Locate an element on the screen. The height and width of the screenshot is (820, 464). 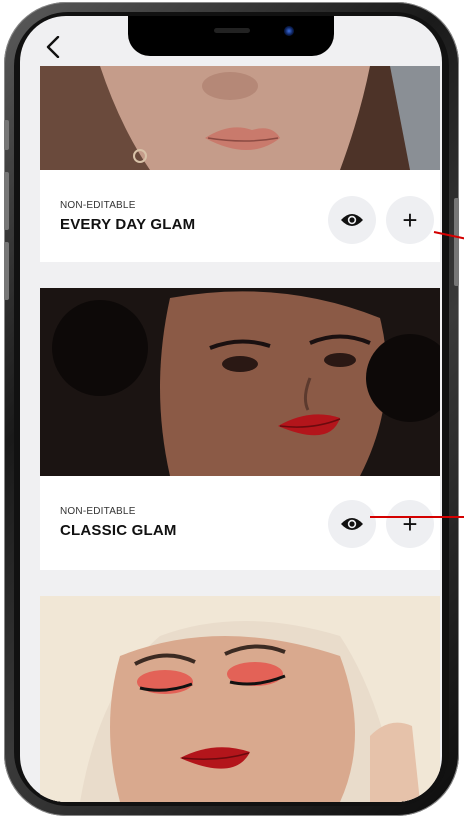
speaker-grille is located at coordinates (232, 30).